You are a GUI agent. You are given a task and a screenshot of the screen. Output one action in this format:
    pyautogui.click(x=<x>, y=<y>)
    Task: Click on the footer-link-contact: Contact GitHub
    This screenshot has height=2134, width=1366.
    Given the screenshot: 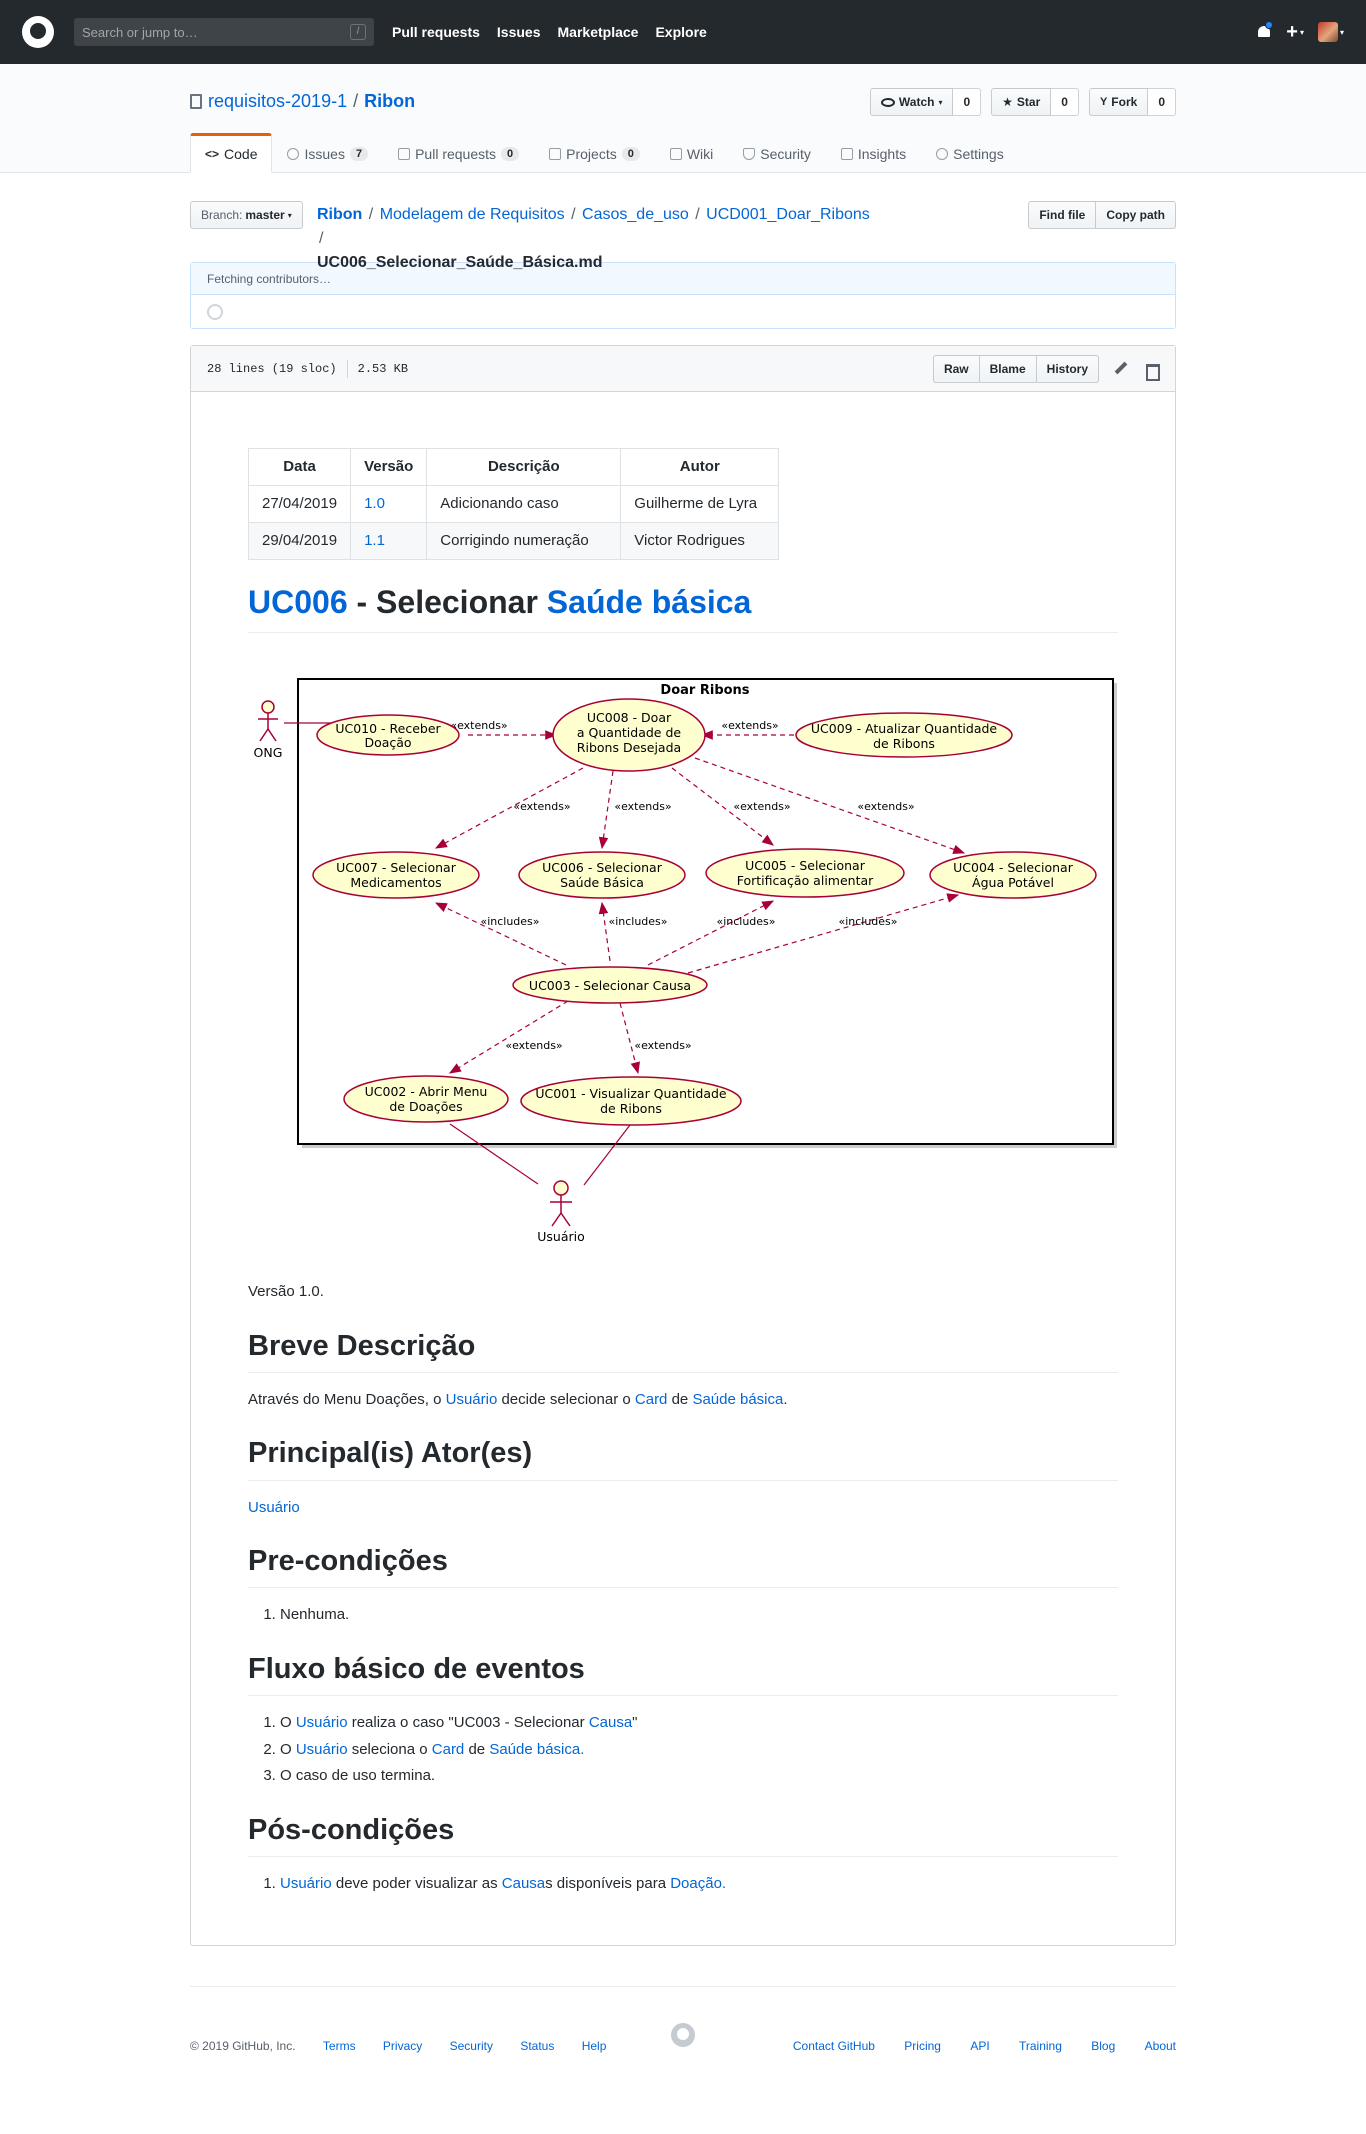 What is the action you would take?
    pyautogui.click(x=834, y=2046)
    